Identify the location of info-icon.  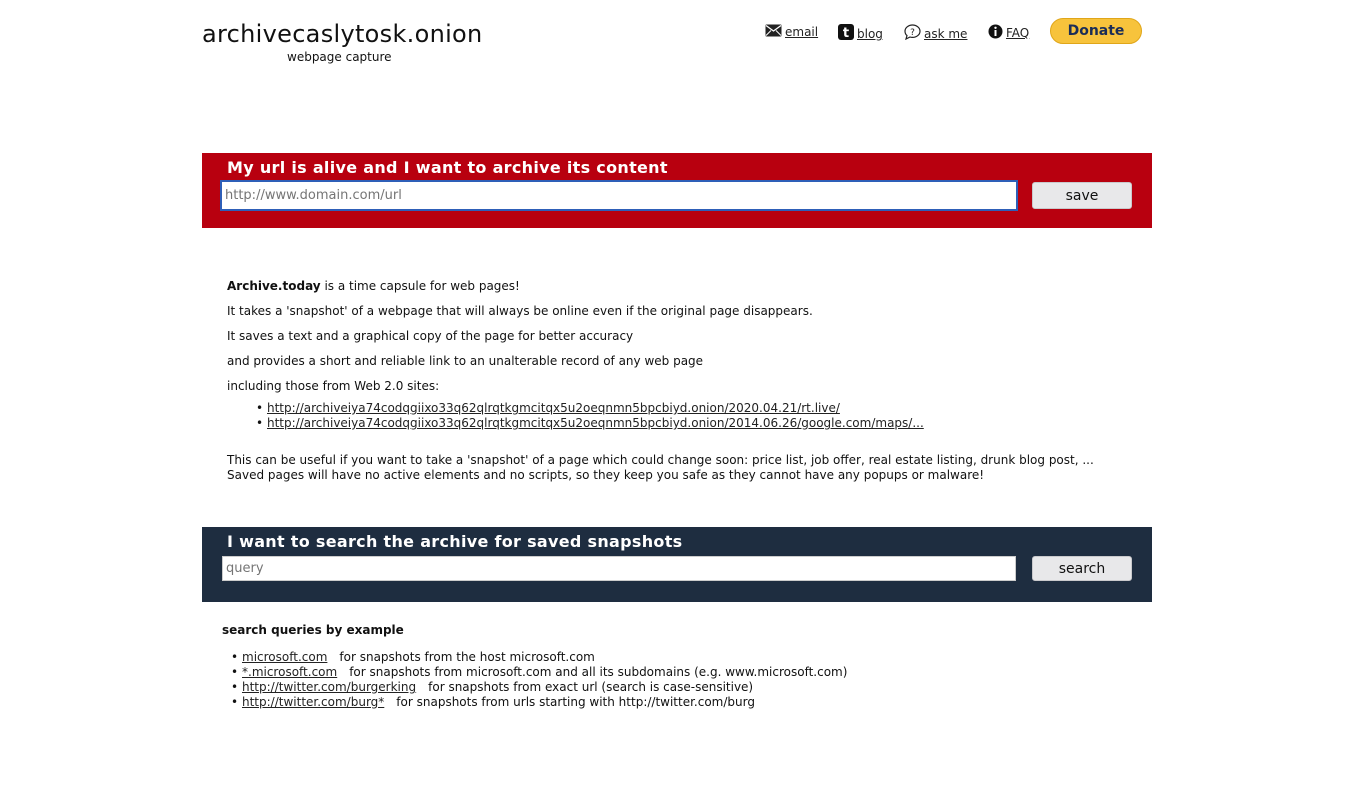
(995, 33).